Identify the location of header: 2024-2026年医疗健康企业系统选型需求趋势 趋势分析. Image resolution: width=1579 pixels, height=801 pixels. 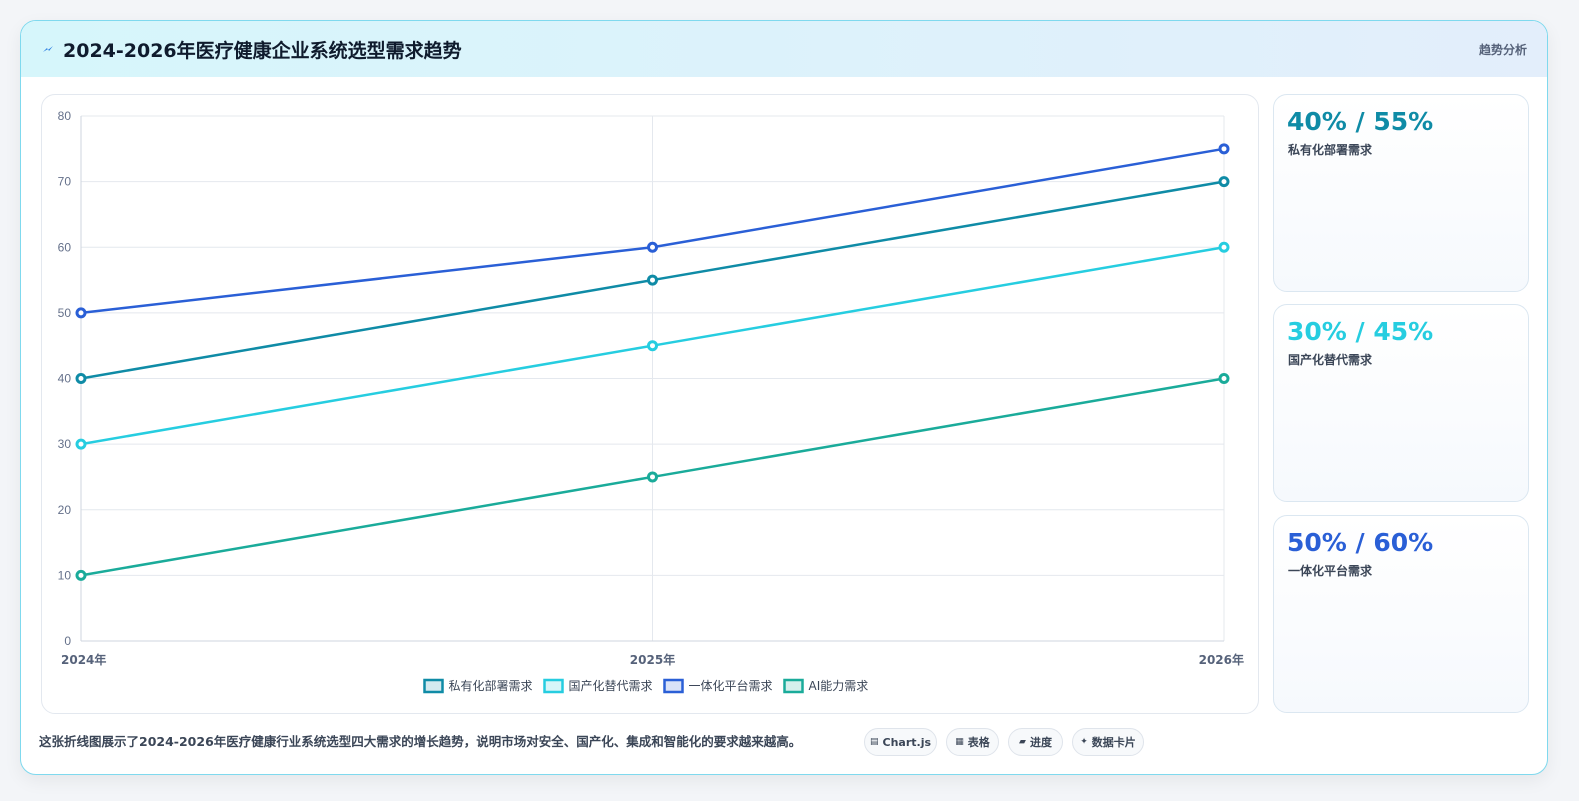
(784, 49).